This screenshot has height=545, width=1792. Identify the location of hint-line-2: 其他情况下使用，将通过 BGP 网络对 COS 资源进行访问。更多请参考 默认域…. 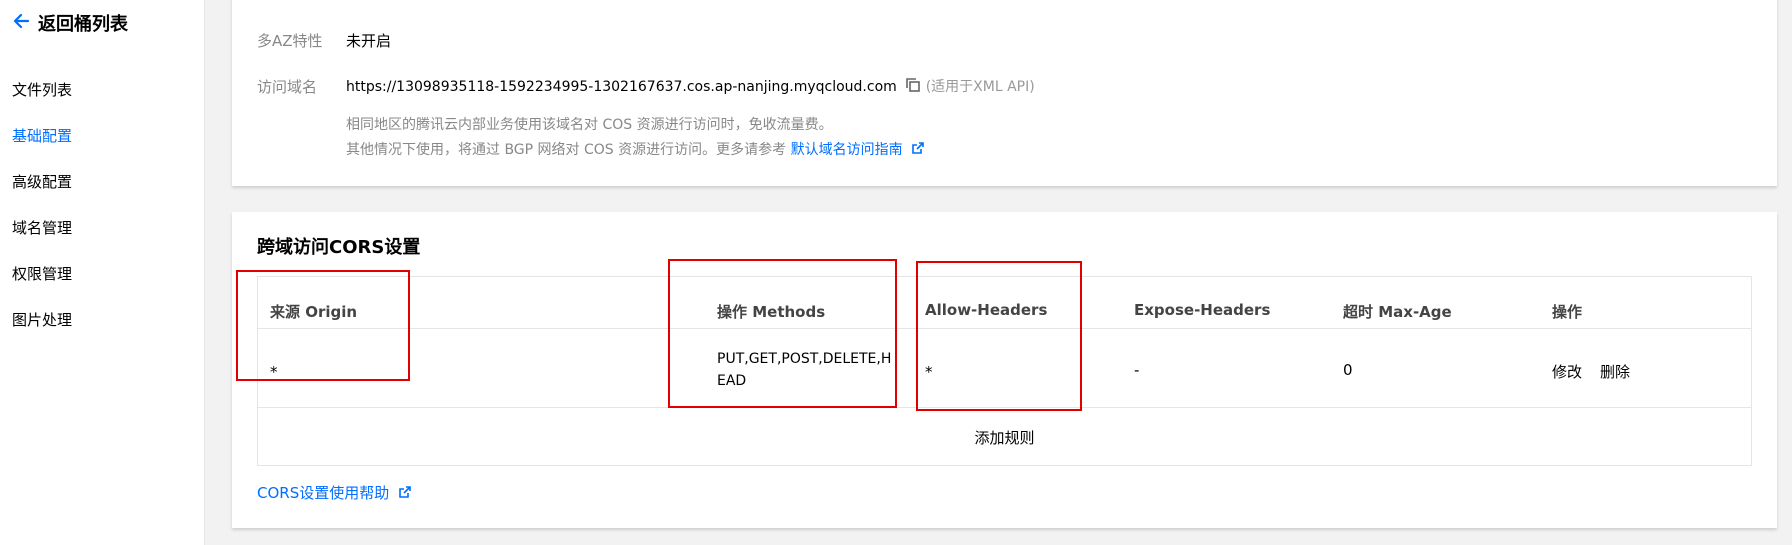
(635, 149).